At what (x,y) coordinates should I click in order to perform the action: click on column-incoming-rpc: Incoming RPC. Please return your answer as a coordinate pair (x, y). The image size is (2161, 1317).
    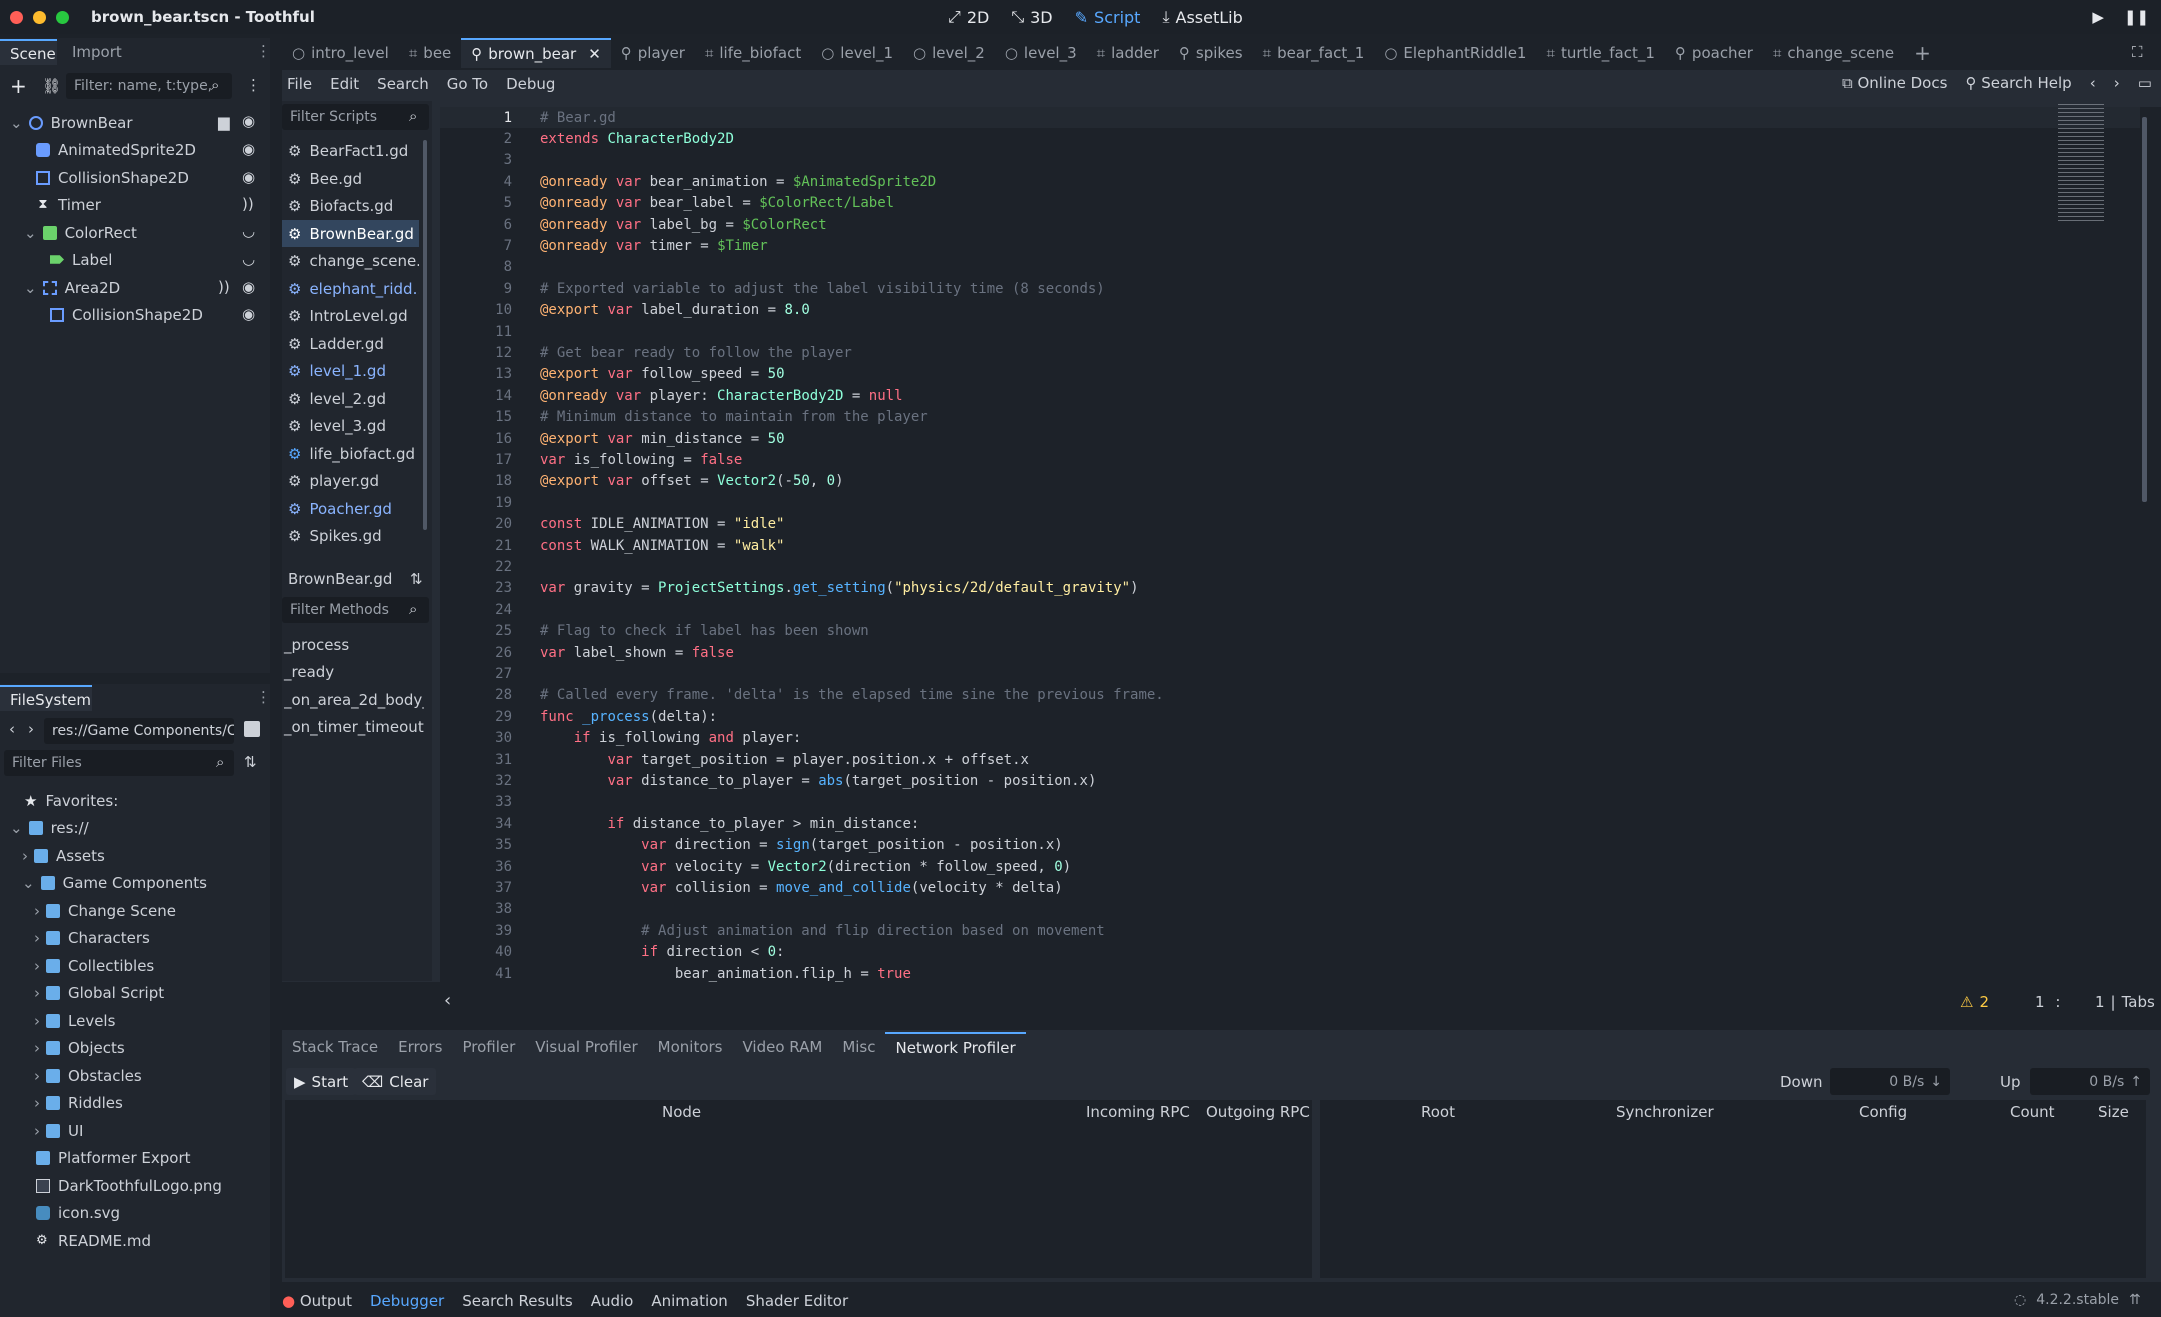
    Looking at the image, I should click on (1138, 1112).